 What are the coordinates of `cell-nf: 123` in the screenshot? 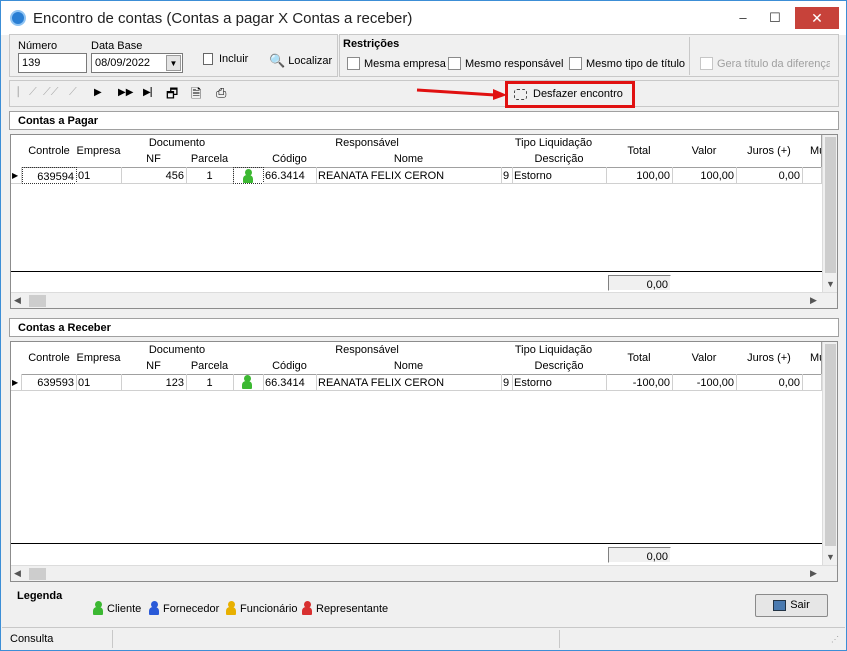 It's located at (154, 382).